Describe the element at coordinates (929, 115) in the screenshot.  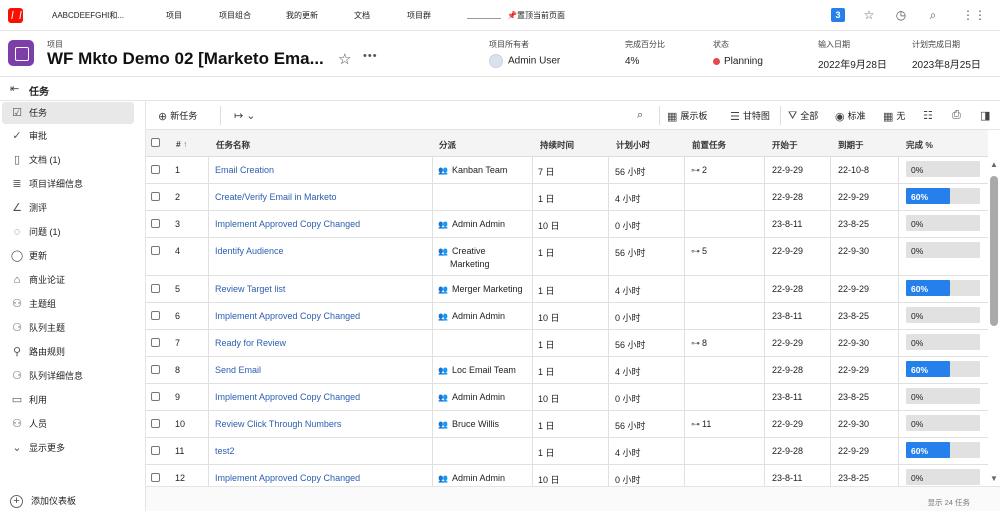
I see `list-settings-icon: ☷` at that location.